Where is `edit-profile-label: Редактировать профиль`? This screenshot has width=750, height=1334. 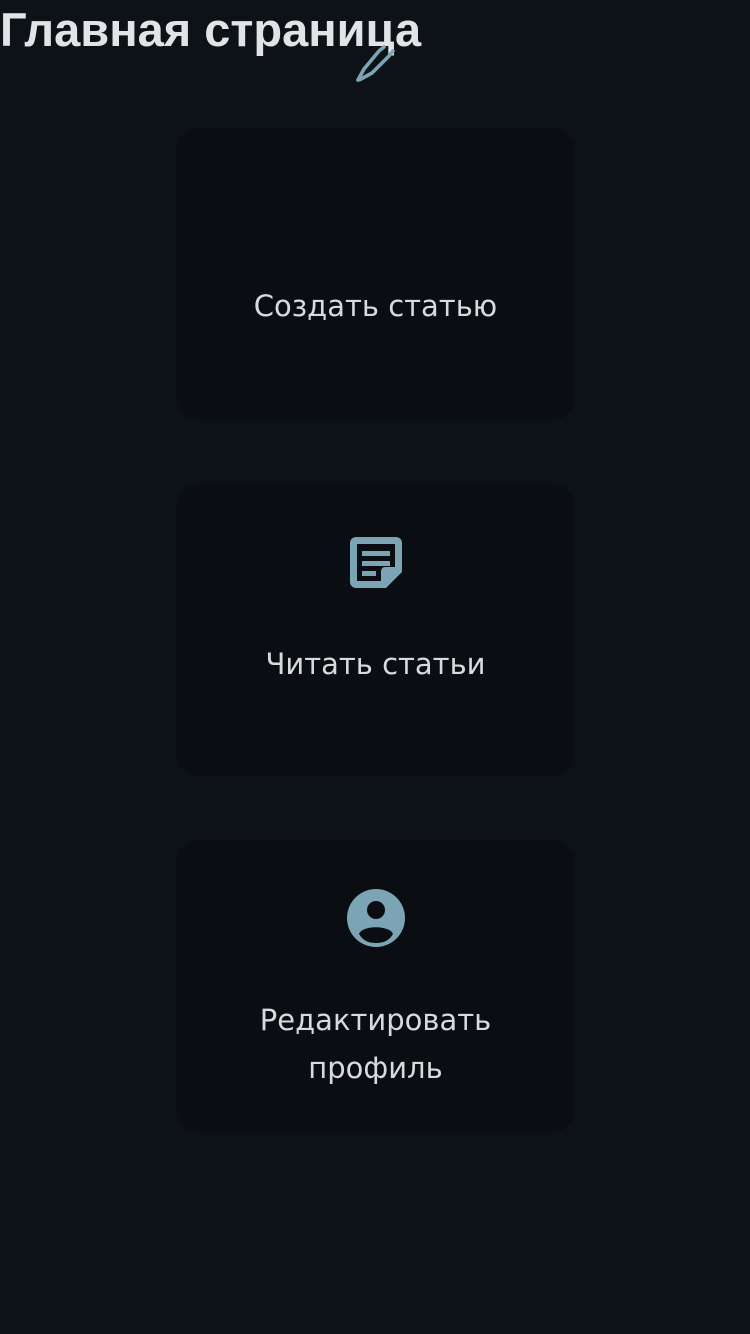 edit-profile-label: Редактировать профиль is located at coordinates (375, 1044).